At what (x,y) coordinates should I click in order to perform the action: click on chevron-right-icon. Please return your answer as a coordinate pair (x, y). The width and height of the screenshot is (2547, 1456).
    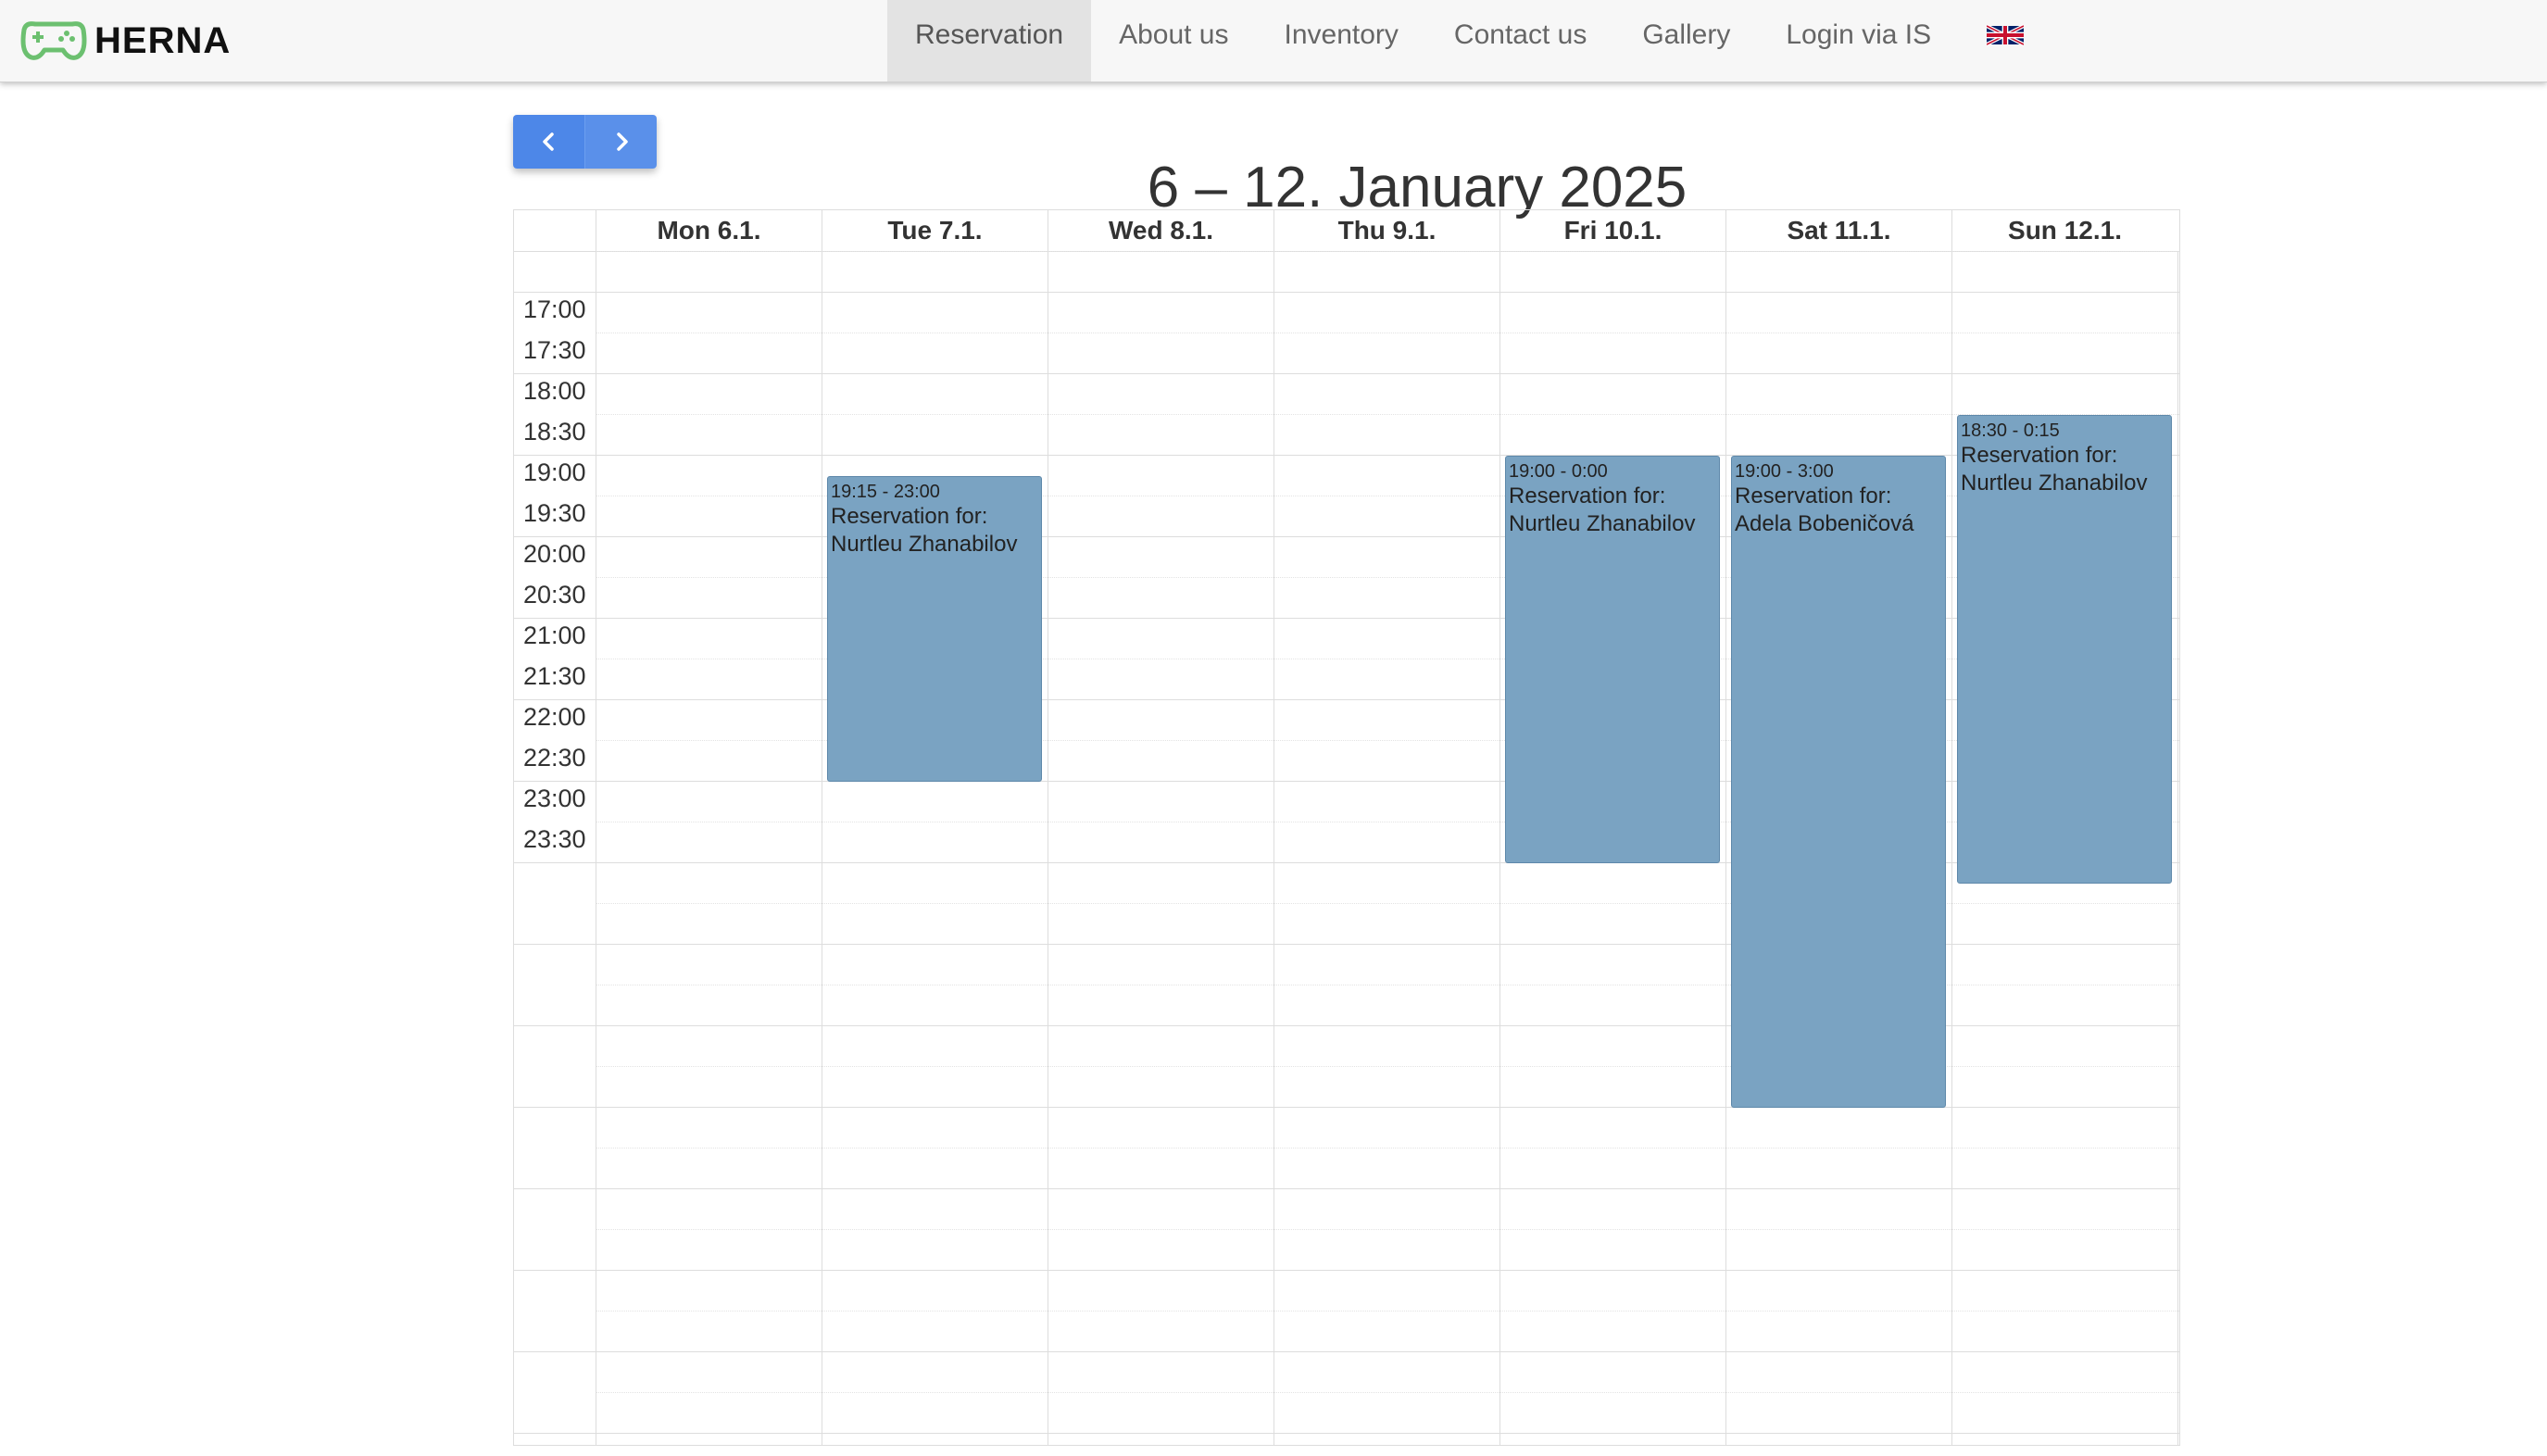
    Looking at the image, I should click on (622, 141).